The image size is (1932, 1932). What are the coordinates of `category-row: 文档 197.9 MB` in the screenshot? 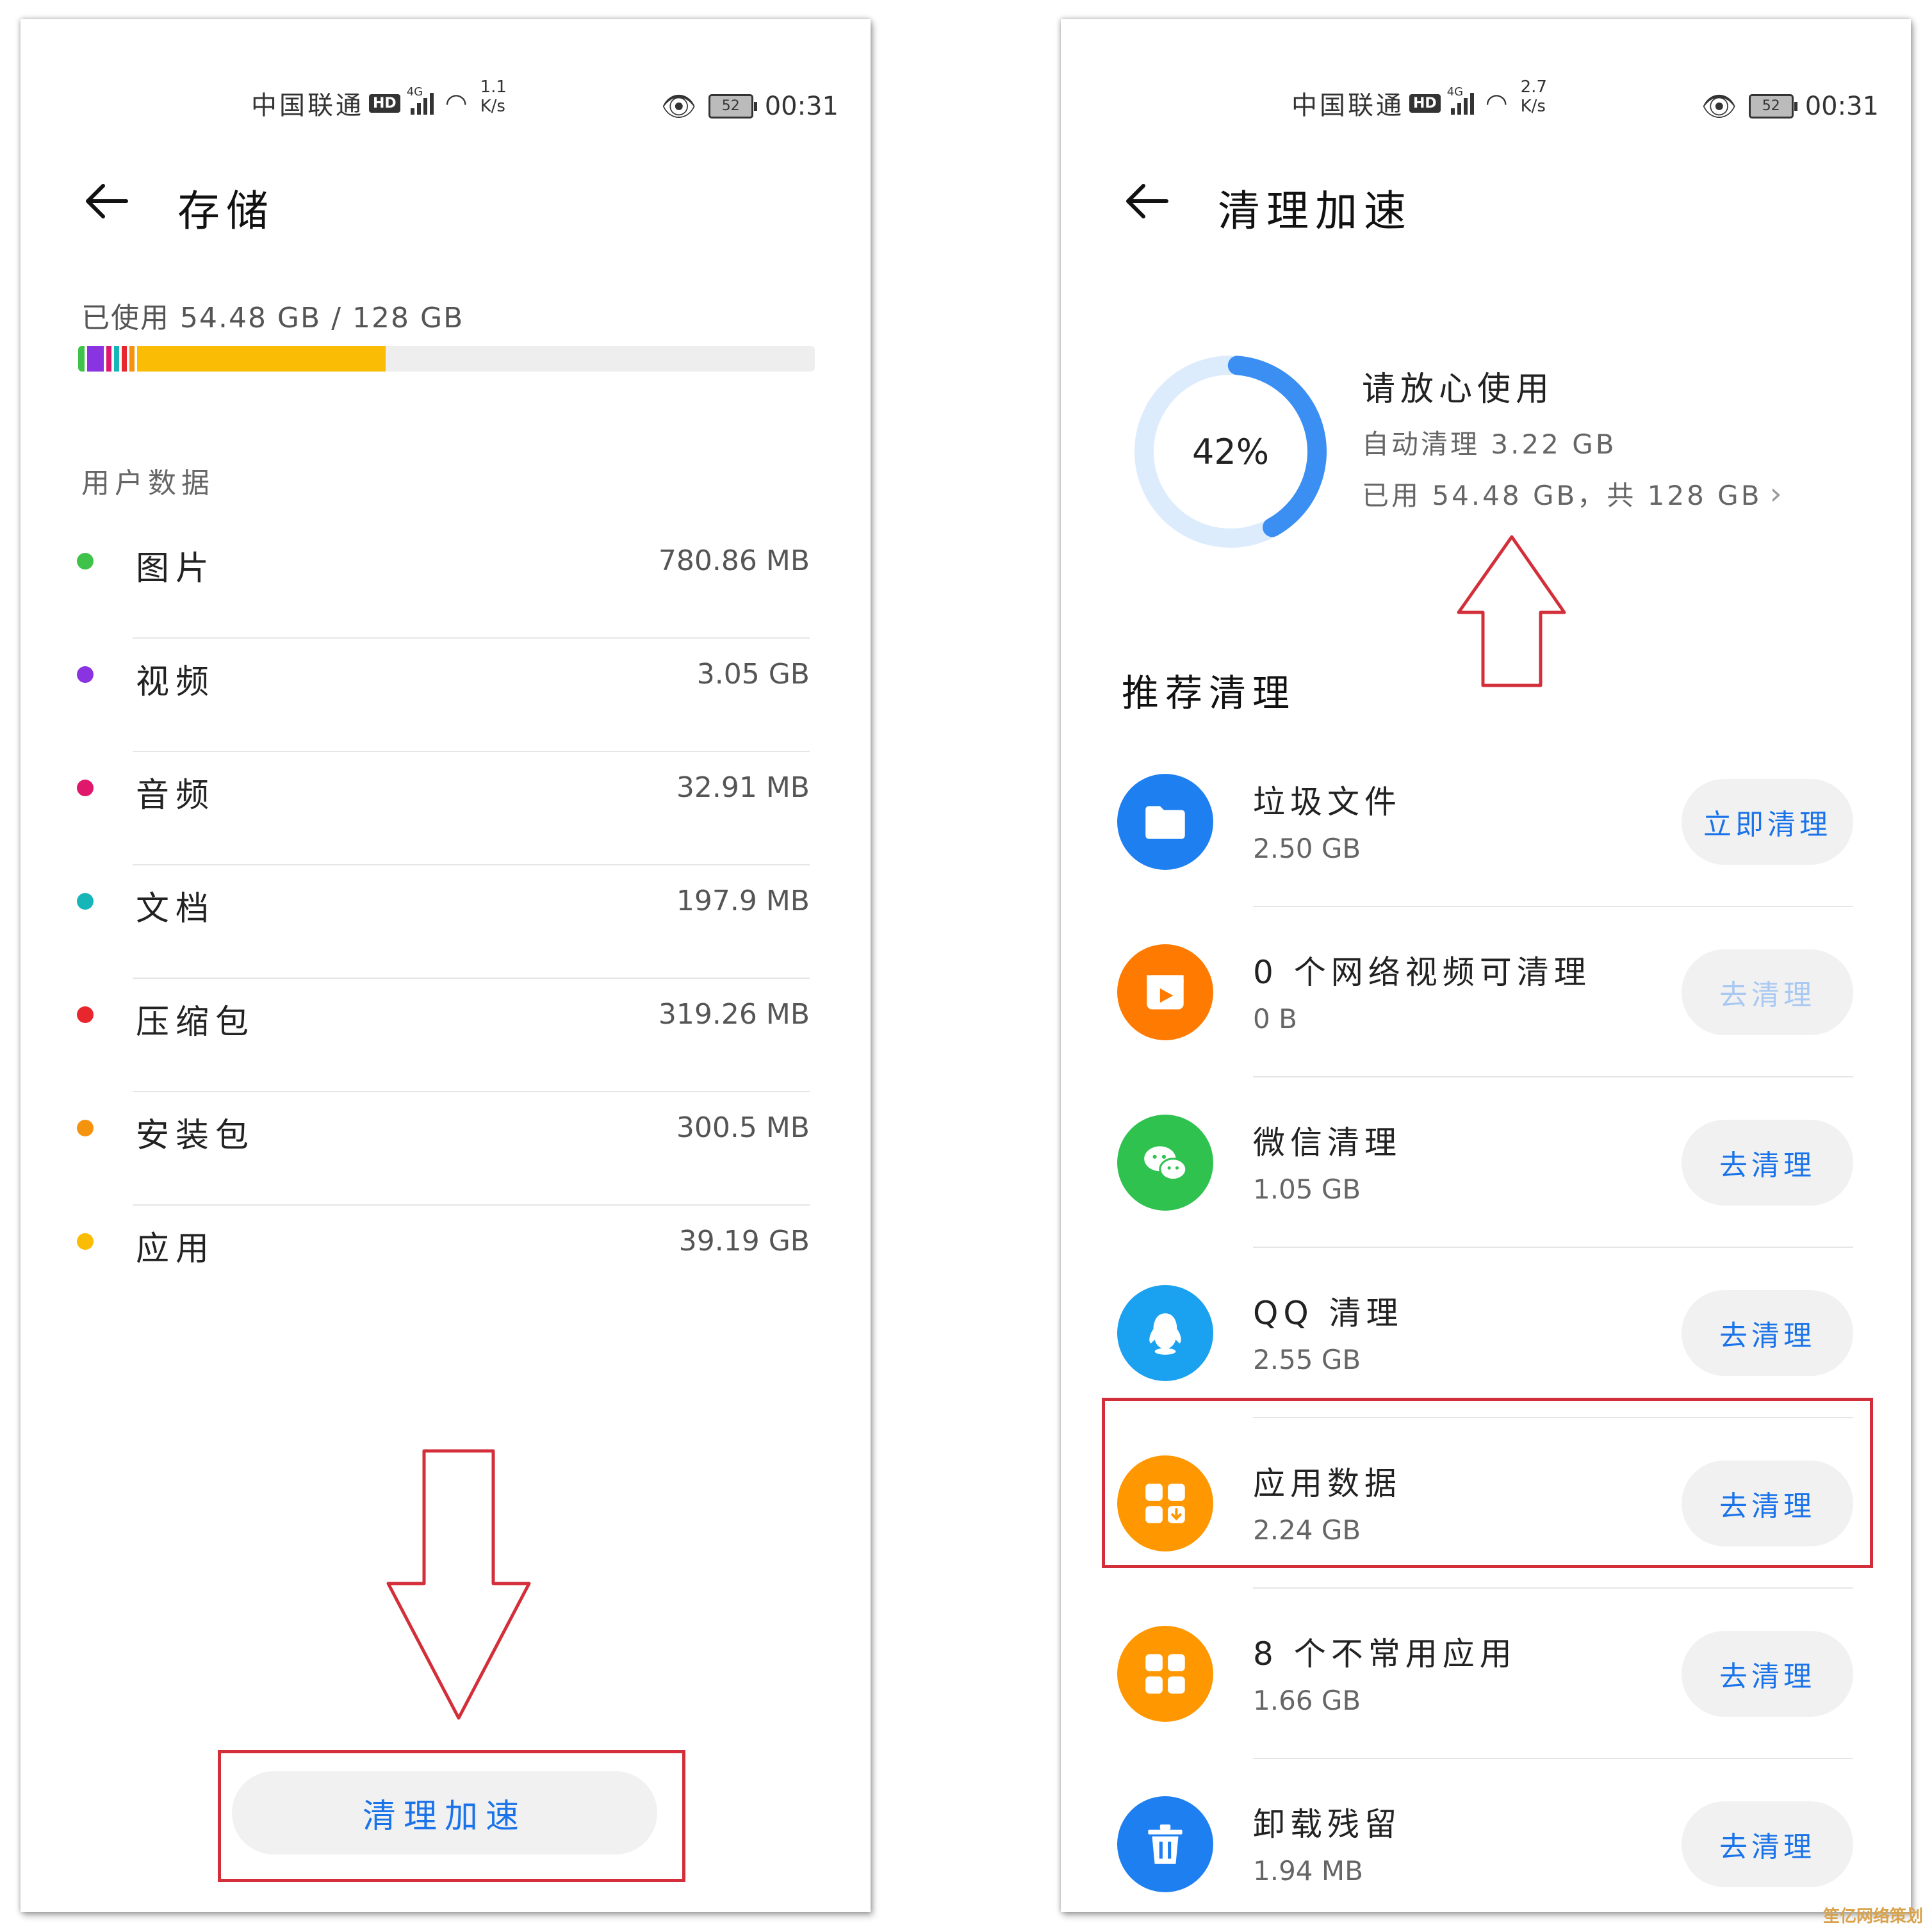 It's located at (445, 922).